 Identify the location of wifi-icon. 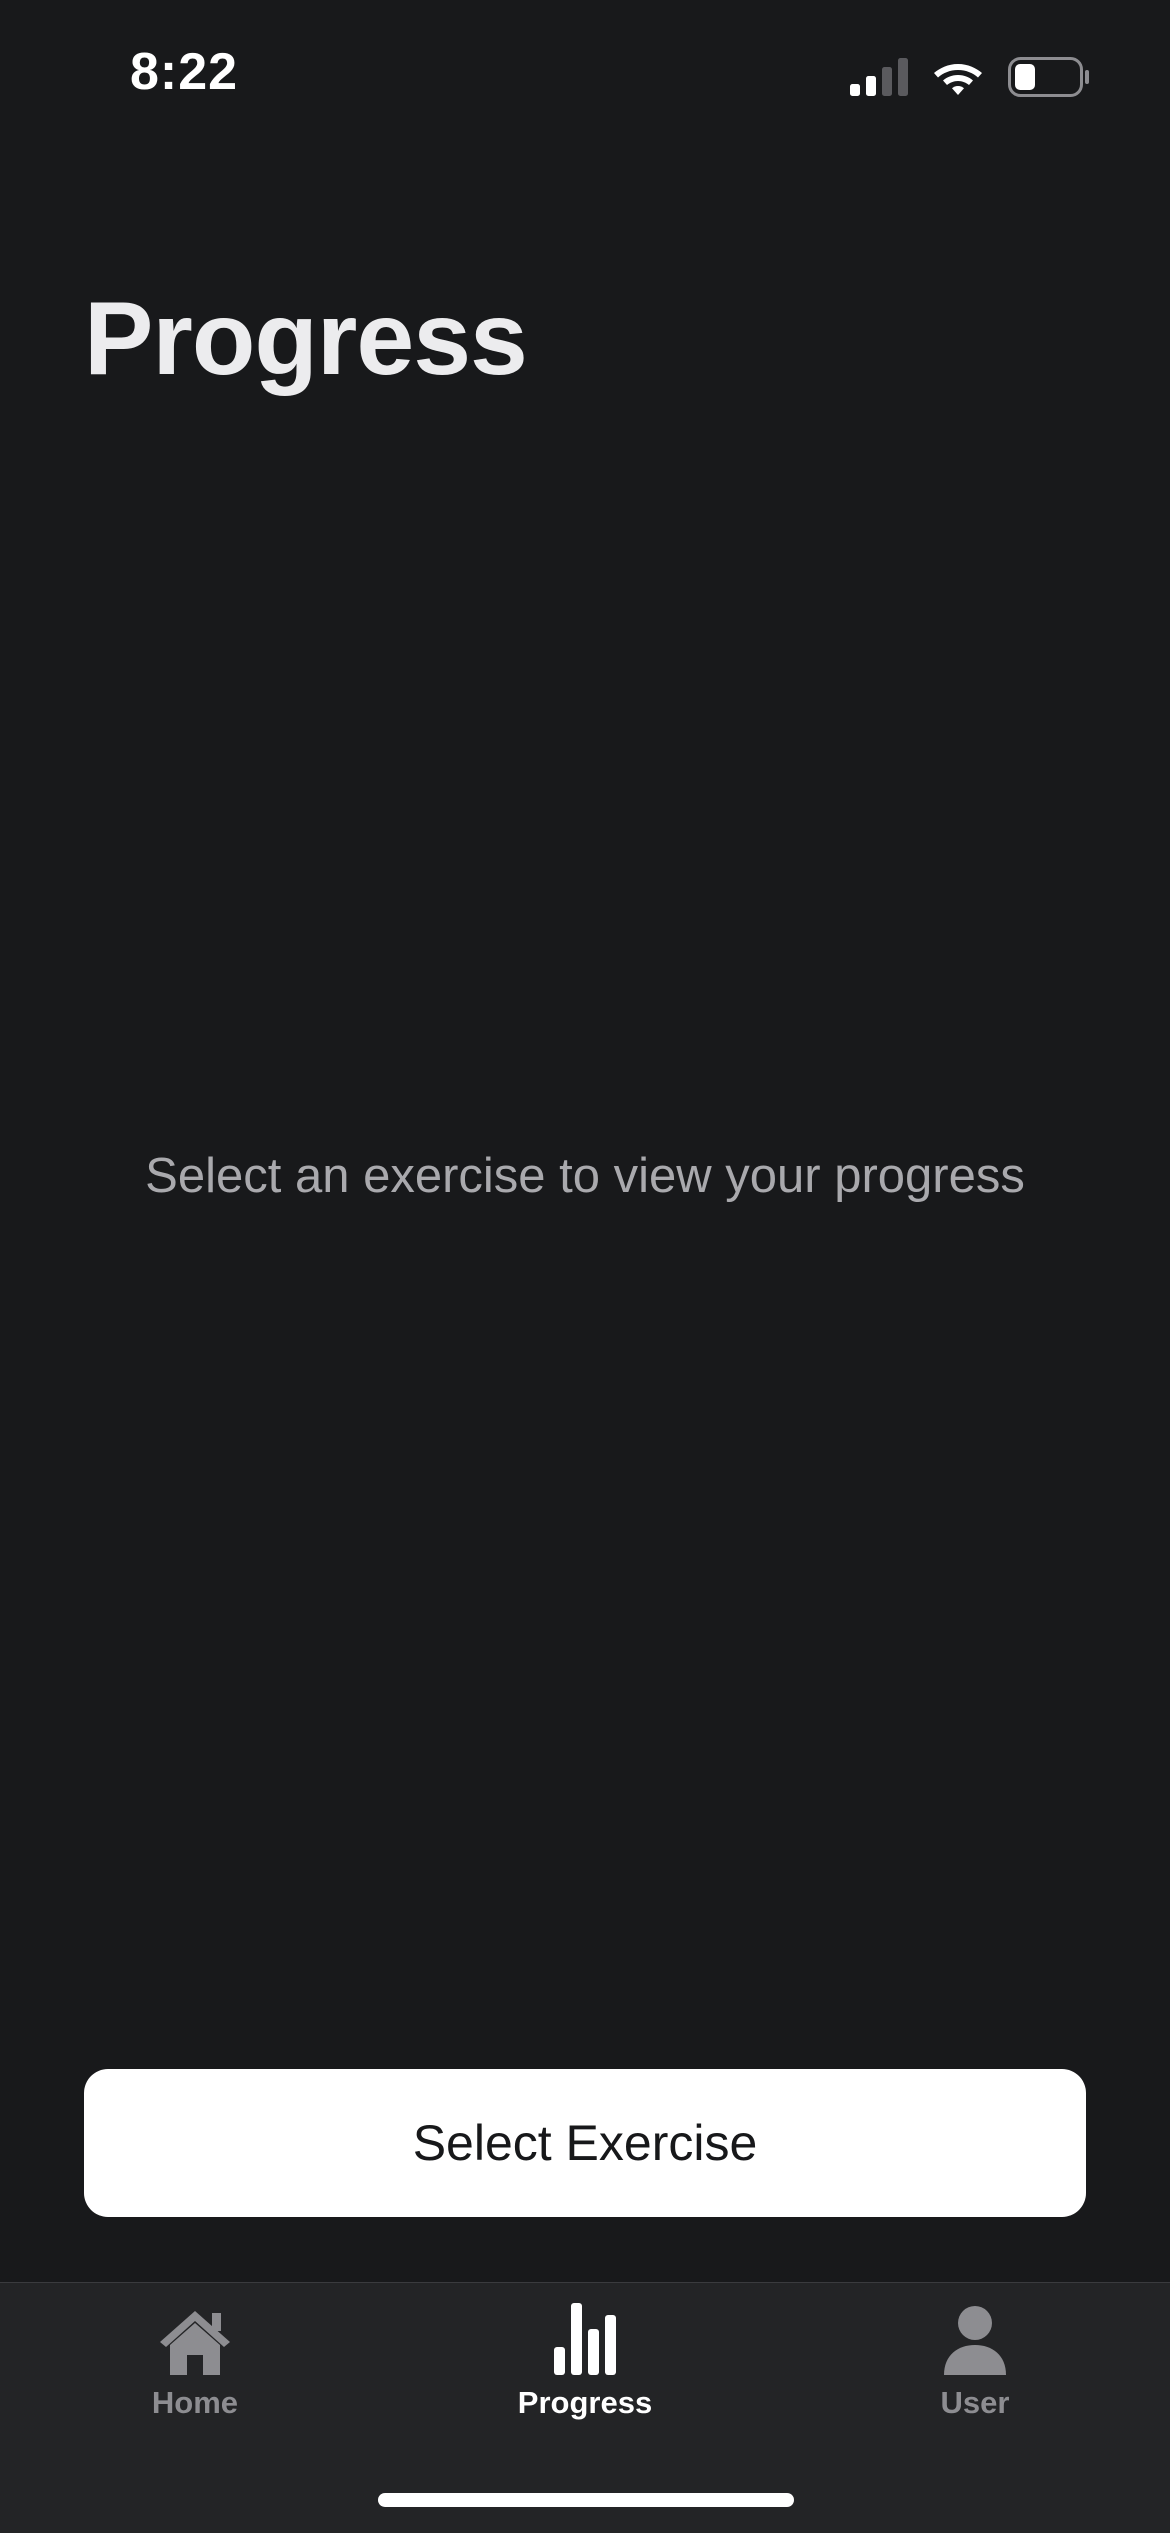
(958, 79).